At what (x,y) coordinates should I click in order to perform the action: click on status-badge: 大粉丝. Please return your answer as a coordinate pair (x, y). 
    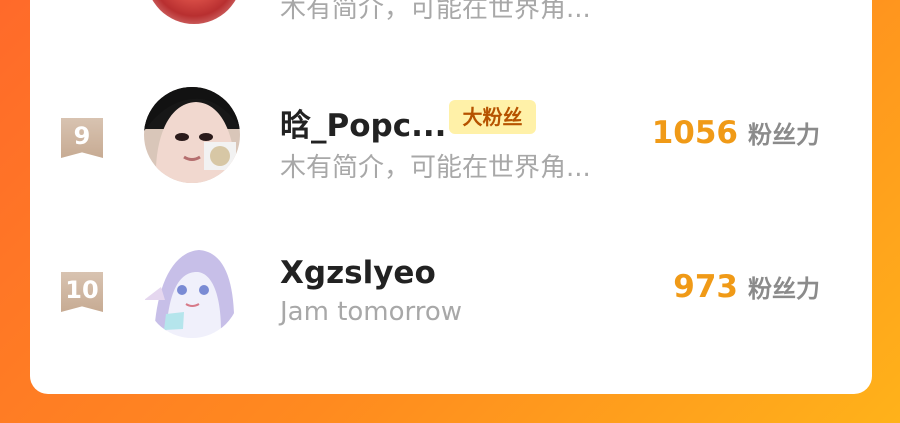
    Looking at the image, I should click on (492, 117).